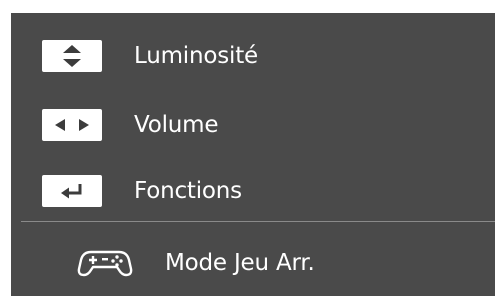  Describe the element at coordinates (196, 56) in the screenshot. I see `menu-item-label: Luminosité` at that location.